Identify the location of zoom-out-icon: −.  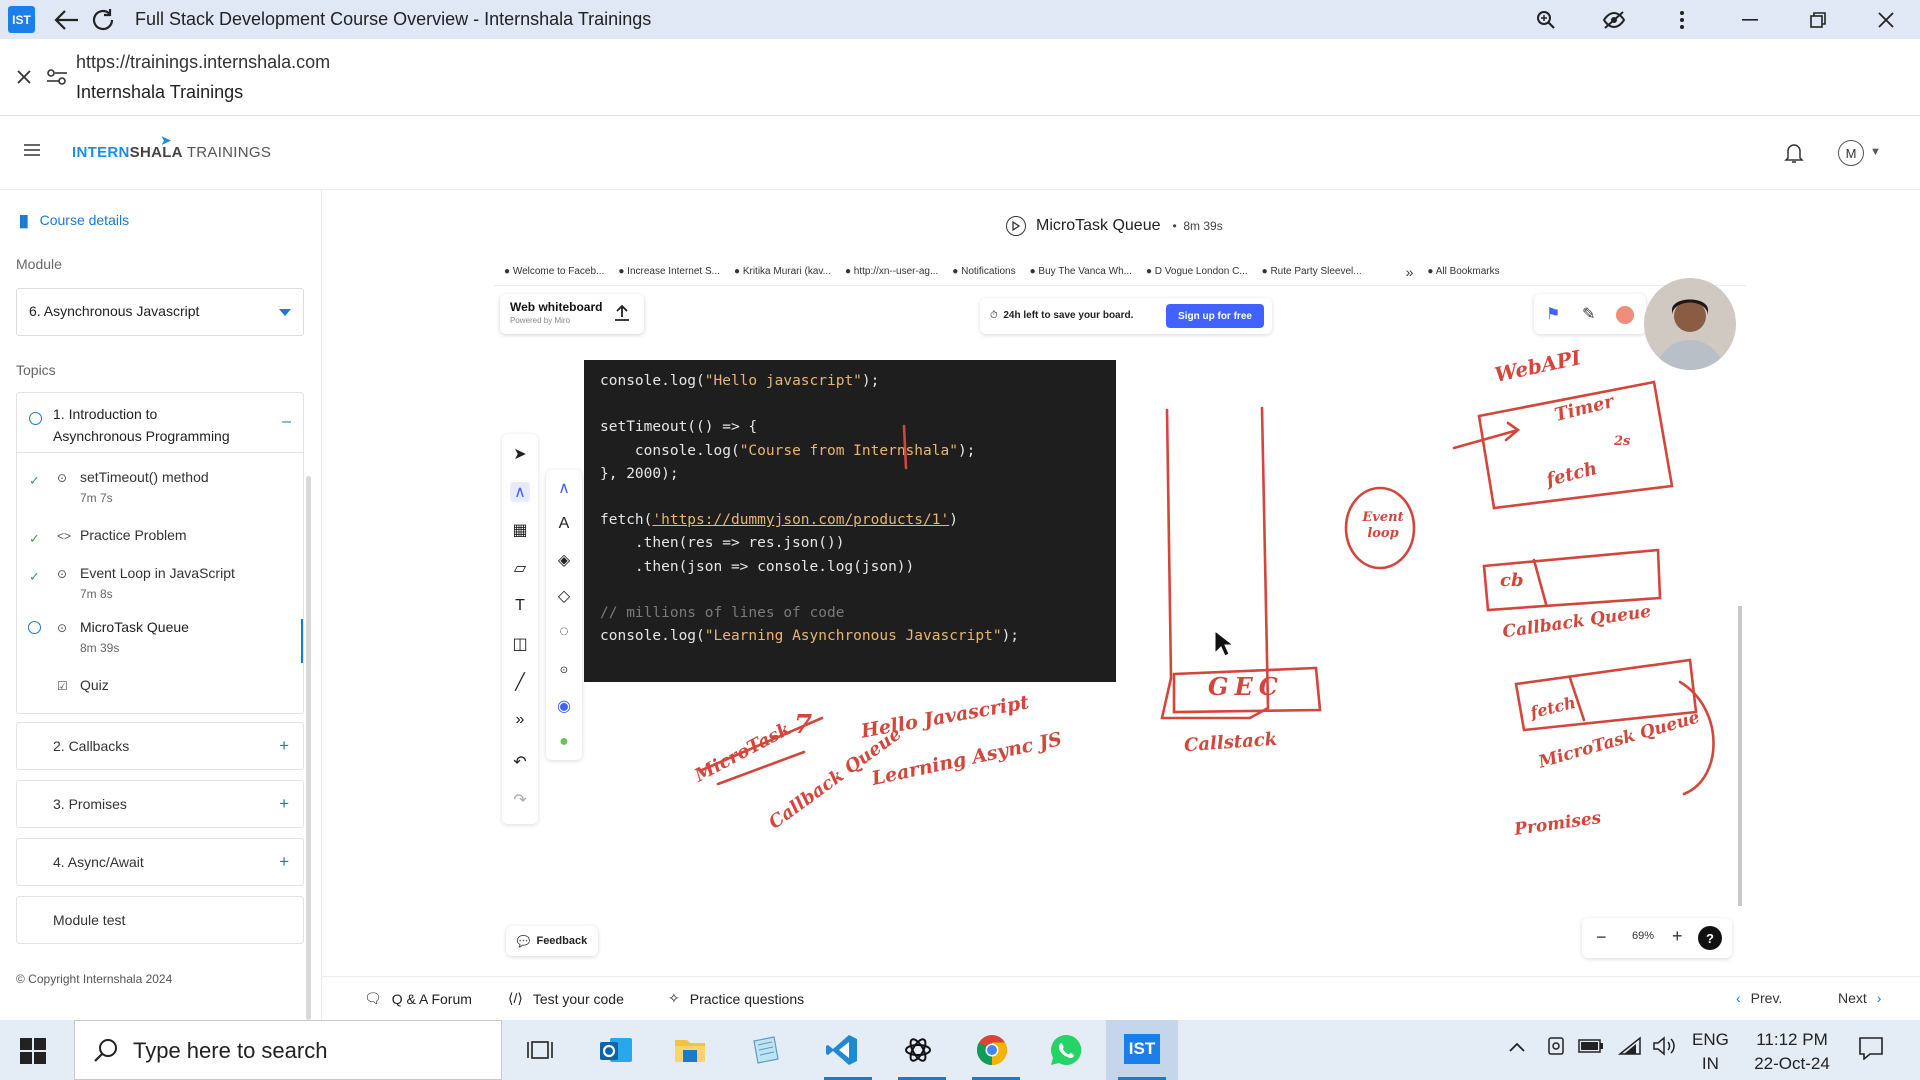
(1601, 937).